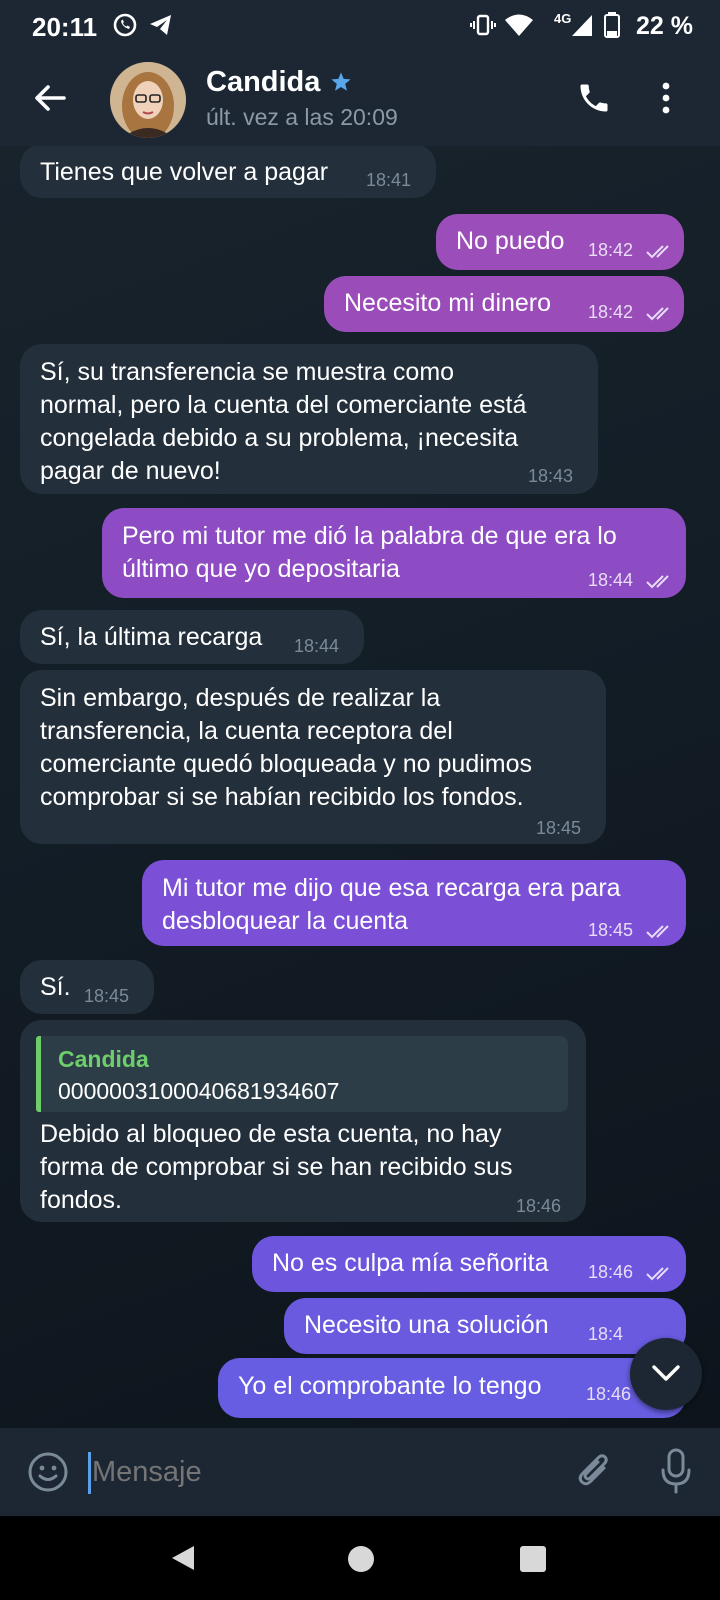  What do you see at coordinates (302, 1074) in the screenshot?
I see `reply-quote: Candida 0000003100040681934607` at bounding box center [302, 1074].